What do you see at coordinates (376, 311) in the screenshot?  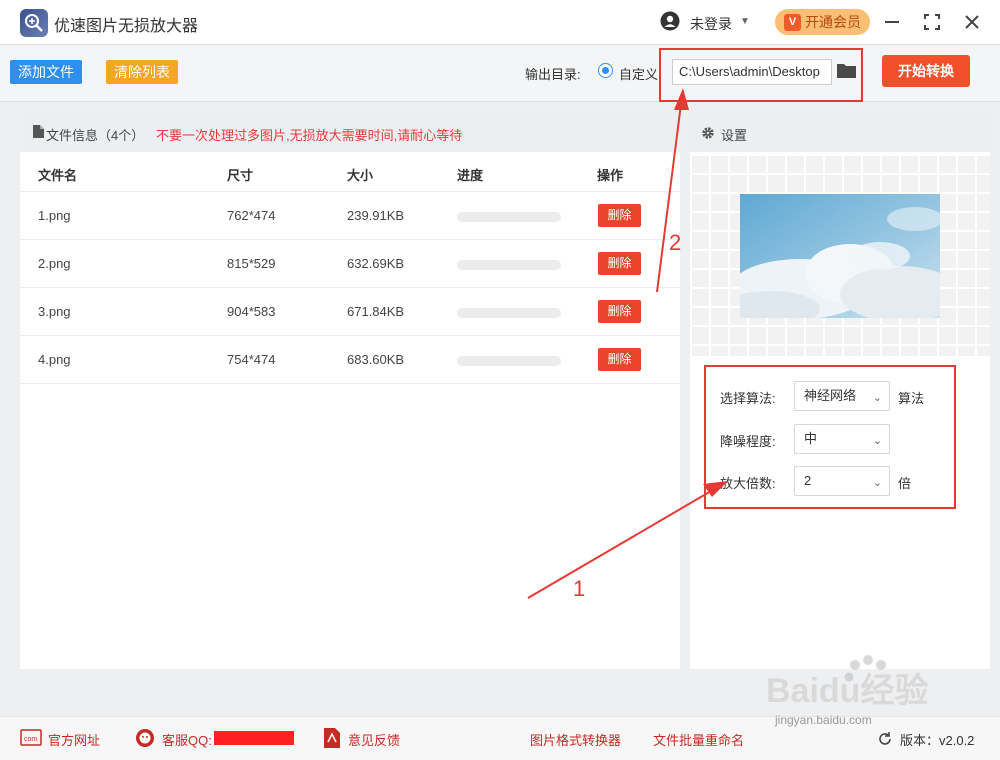 I see `file-size: 671.84KB` at bounding box center [376, 311].